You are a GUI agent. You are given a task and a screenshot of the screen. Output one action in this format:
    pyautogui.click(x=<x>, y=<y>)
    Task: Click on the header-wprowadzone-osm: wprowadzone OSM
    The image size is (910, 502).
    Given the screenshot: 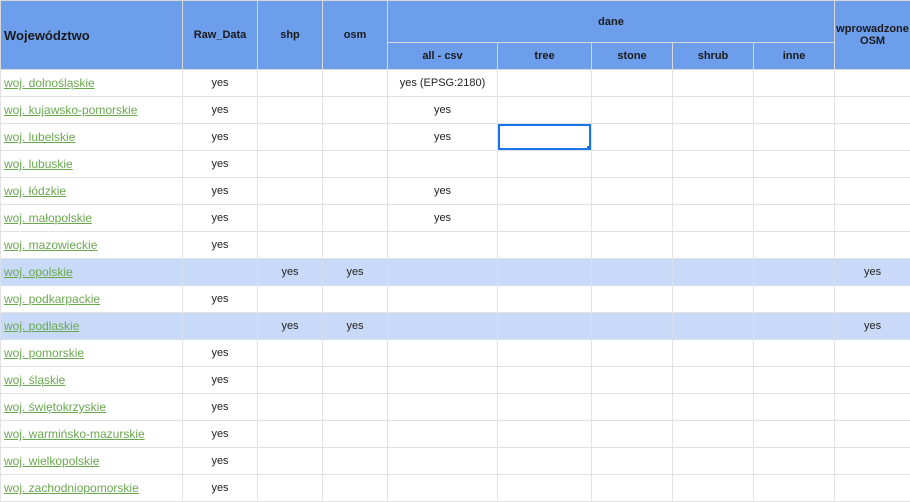 What is the action you would take?
    pyautogui.click(x=872, y=35)
    